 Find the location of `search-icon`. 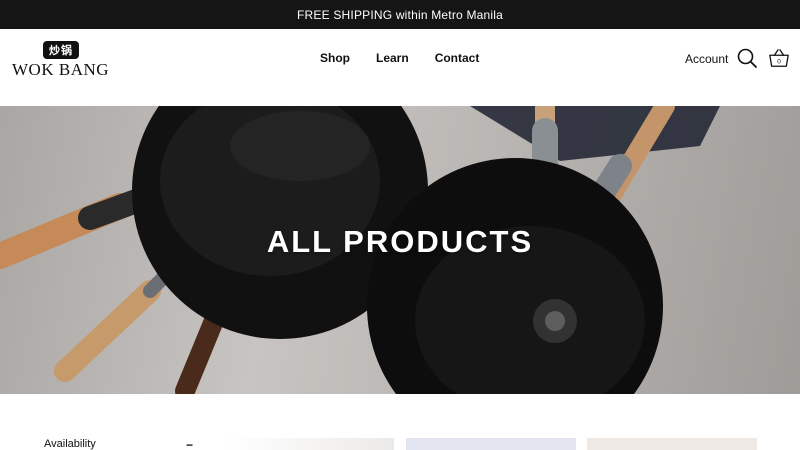

search-icon is located at coordinates (747, 58).